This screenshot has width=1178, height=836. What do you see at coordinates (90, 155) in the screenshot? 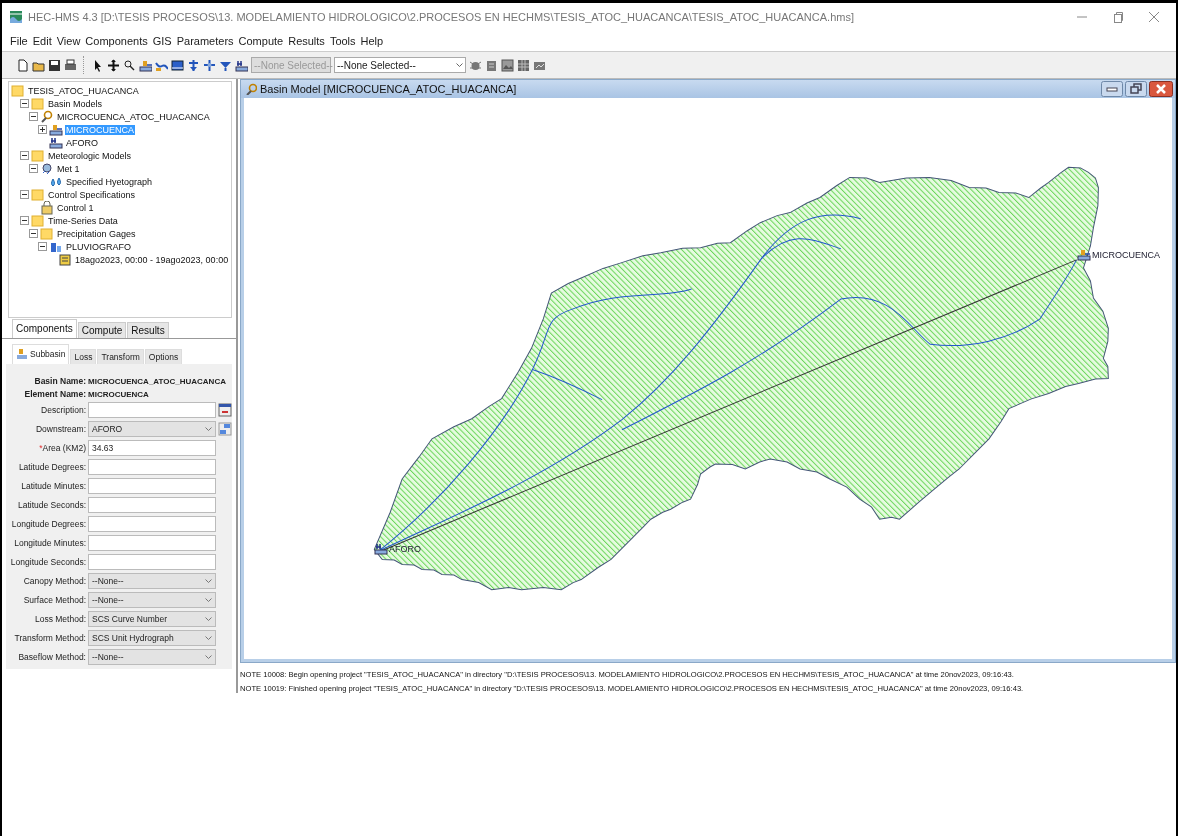
I see `tree-item: Meteorologic Models` at bounding box center [90, 155].